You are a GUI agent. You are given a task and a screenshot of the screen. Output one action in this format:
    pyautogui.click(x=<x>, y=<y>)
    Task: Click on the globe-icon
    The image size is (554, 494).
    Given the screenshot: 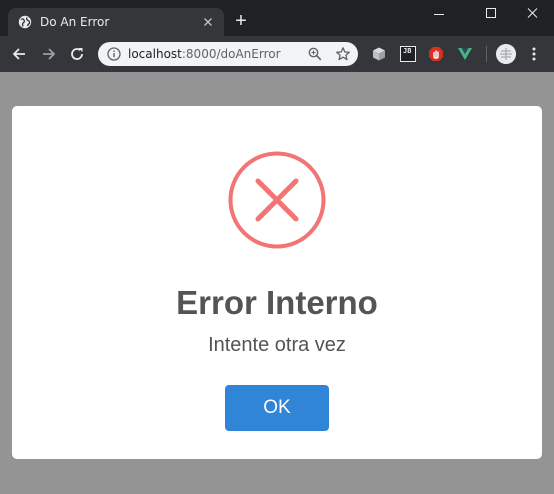 What is the action you would take?
    pyautogui.click(x=25, y=22)
    